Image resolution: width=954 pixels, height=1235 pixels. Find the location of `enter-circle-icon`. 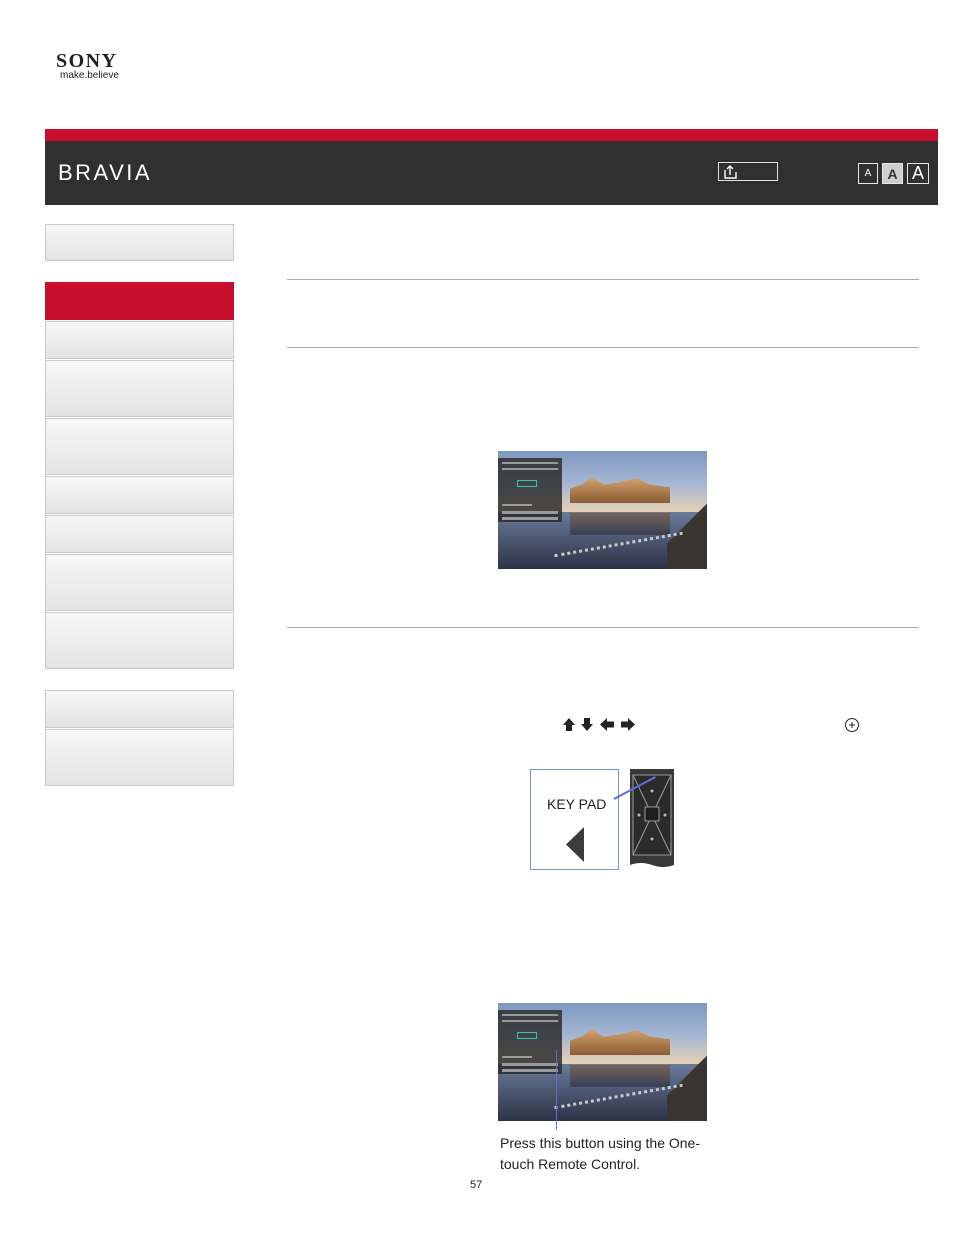

enter-circle-icon is located at coordinates (852, 725).